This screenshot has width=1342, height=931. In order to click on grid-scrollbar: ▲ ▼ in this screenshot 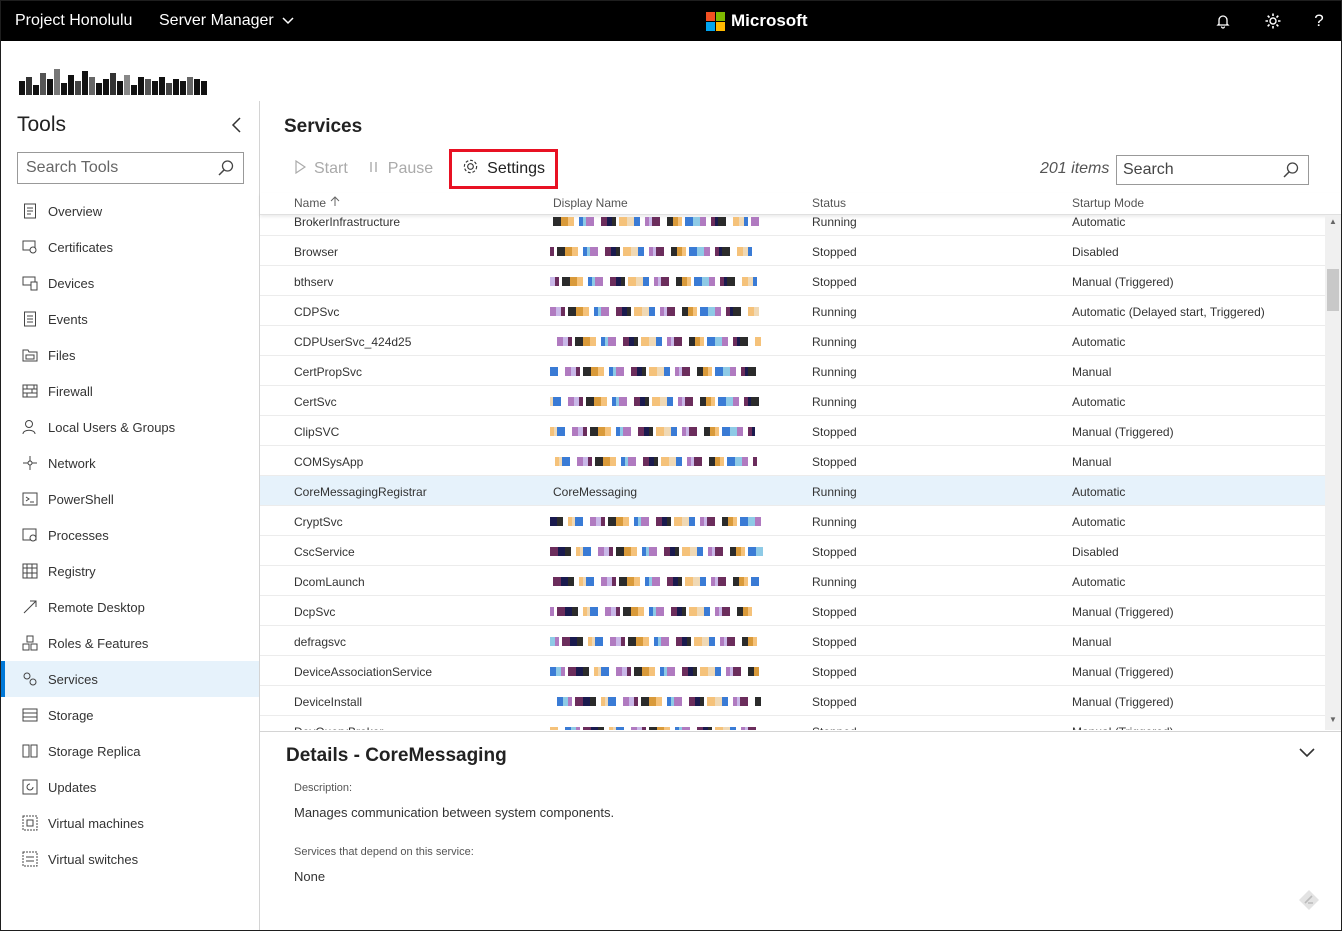, I will do `click(1333, 472)`.